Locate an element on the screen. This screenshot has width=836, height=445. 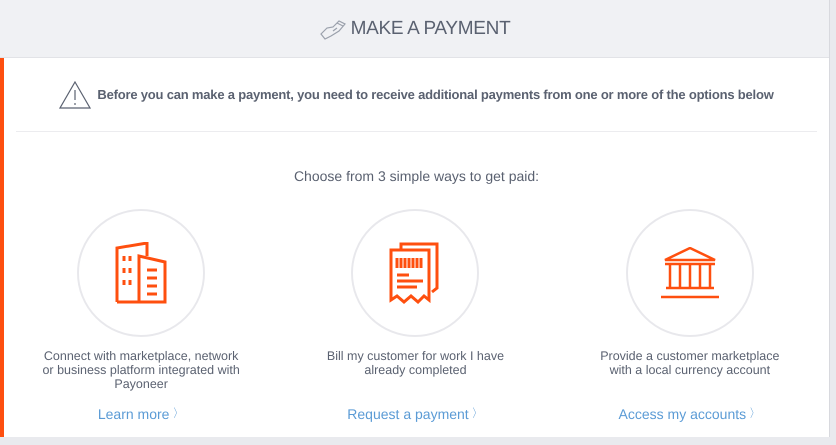
hand-card-icon is located at coordinates (332, 29).